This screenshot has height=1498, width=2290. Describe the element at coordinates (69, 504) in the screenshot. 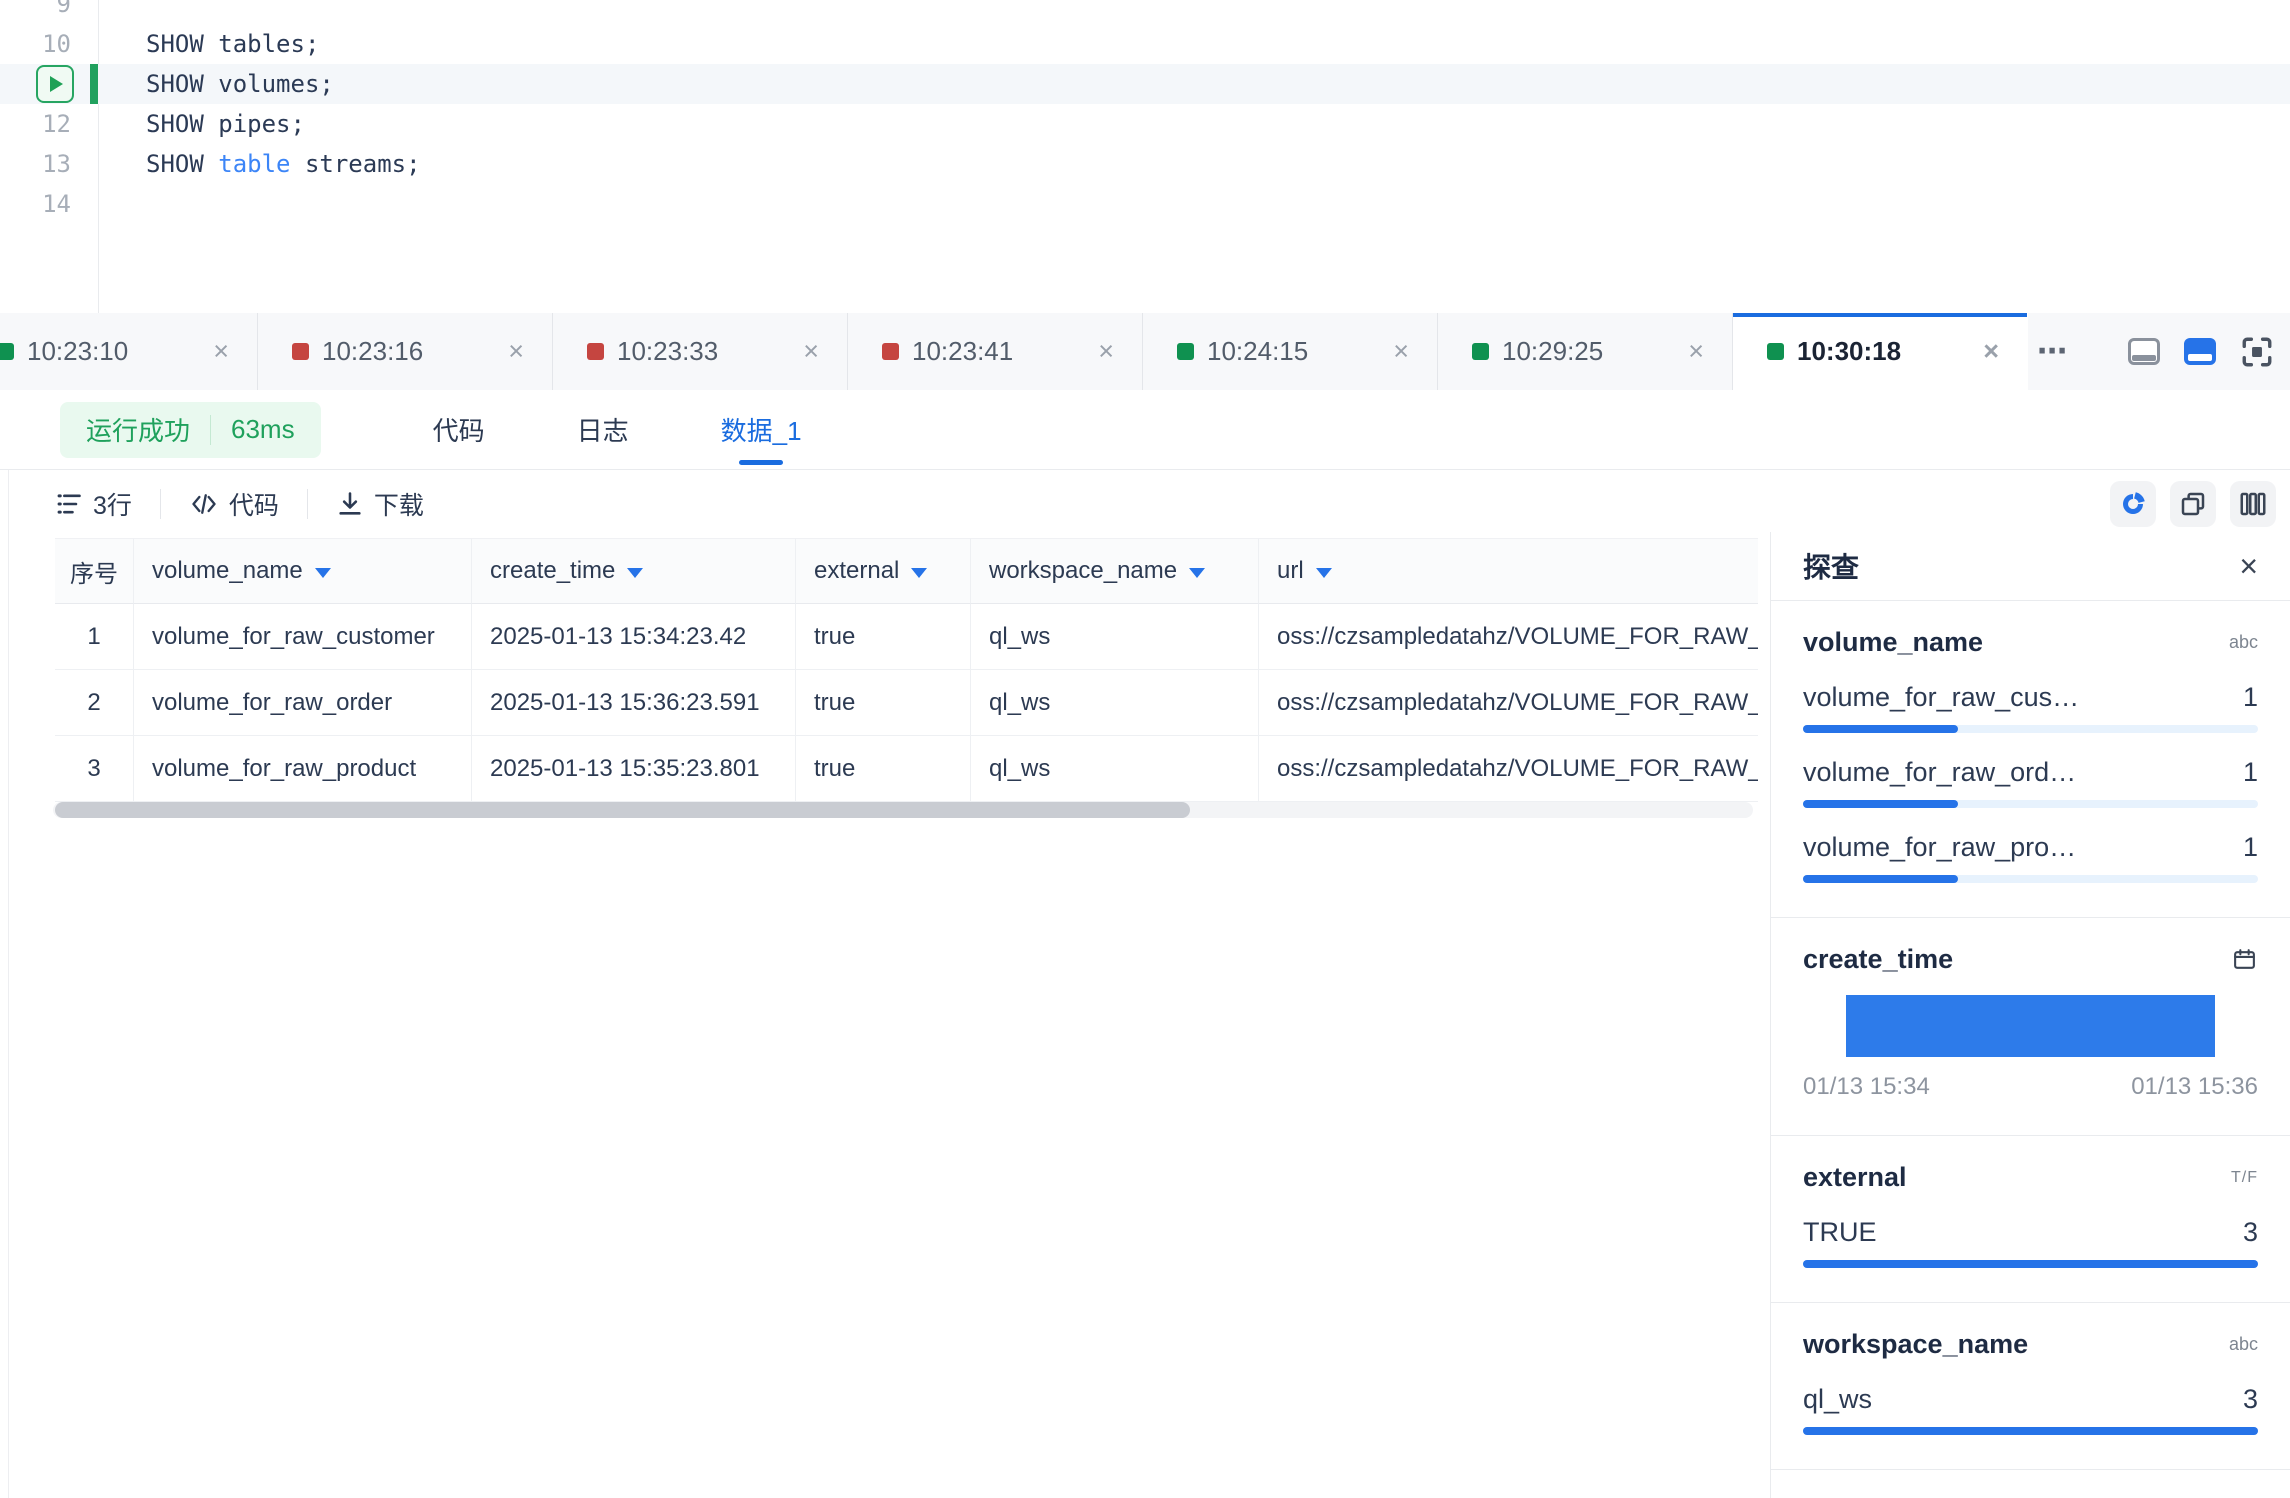

I see `rows-icon` at that location.